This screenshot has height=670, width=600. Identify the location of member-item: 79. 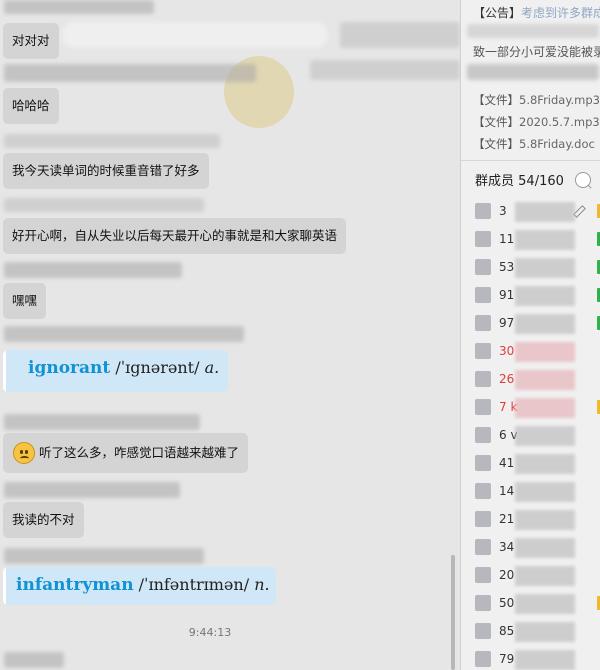
(535, 660).